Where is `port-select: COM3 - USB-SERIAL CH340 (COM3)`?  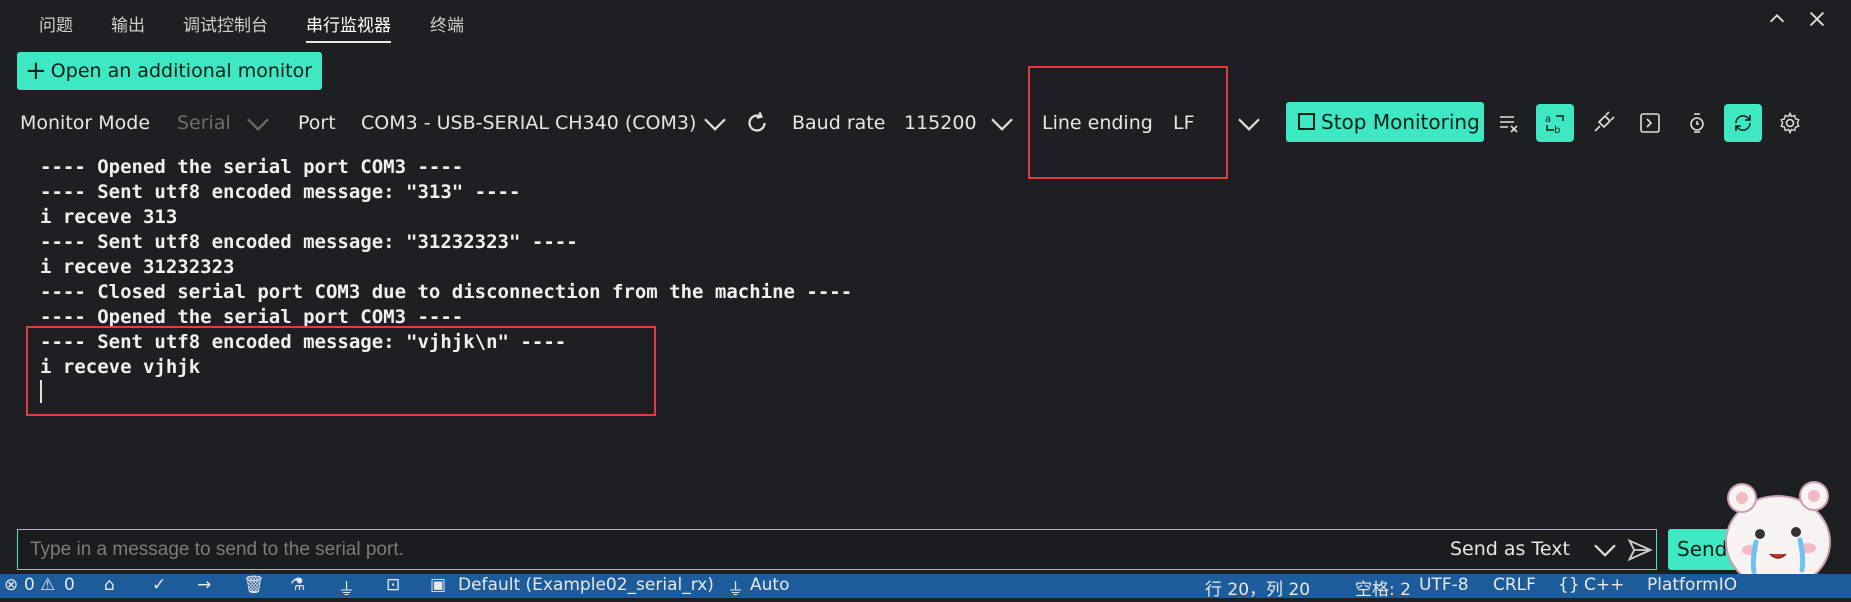
port-select: COM3 - USB-SERIAL CH340 (COM3) is located at coordinates (528, 123).